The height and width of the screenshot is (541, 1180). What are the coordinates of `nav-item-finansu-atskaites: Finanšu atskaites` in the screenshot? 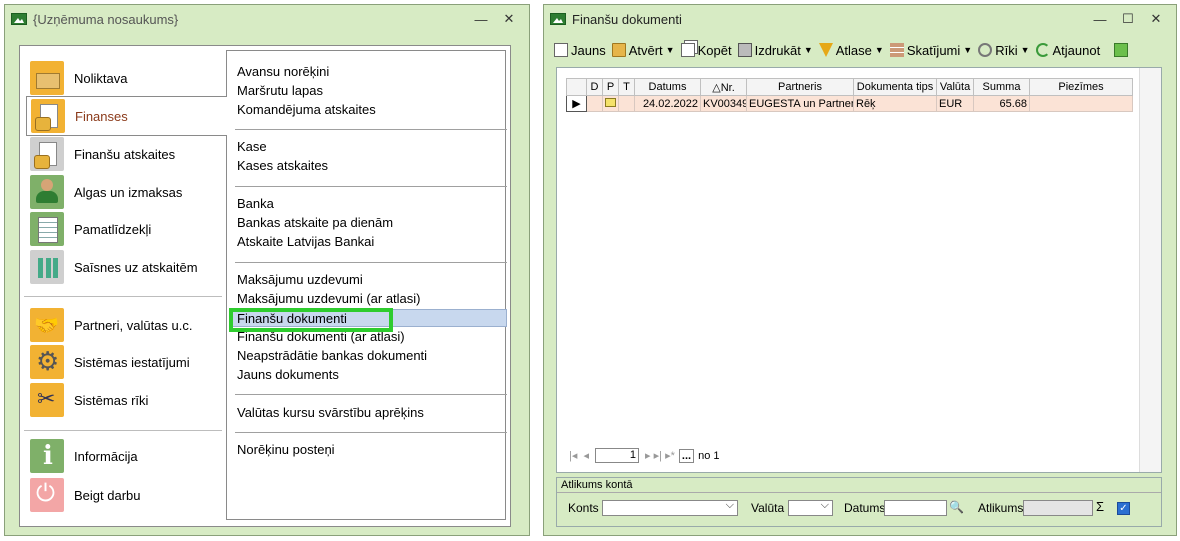 It's located at (128, 154).